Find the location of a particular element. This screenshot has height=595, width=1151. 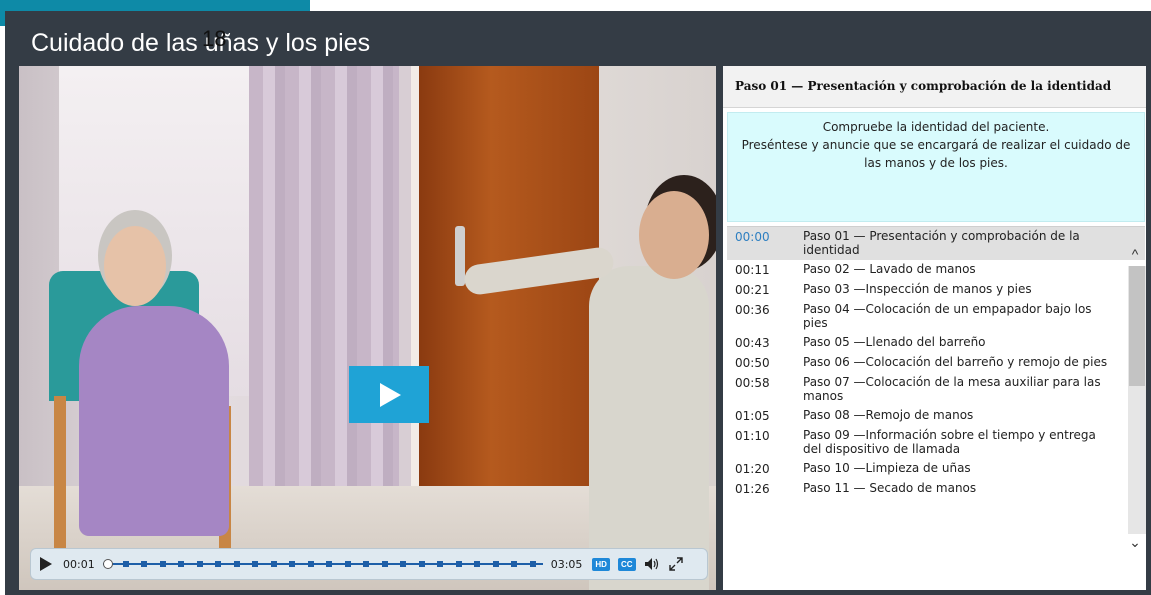

total-time: 03:05 is located at coordinates (566, 564).